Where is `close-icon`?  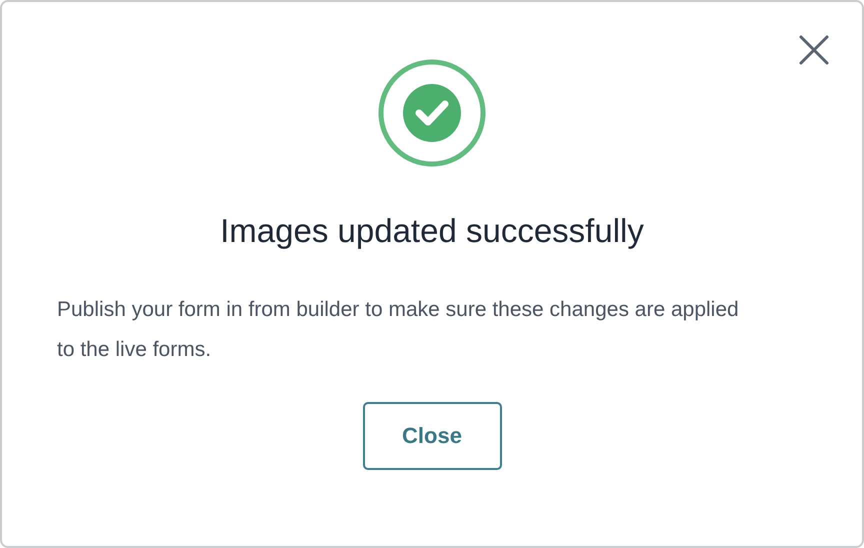
close-icon is located at coordinates (814, 50).